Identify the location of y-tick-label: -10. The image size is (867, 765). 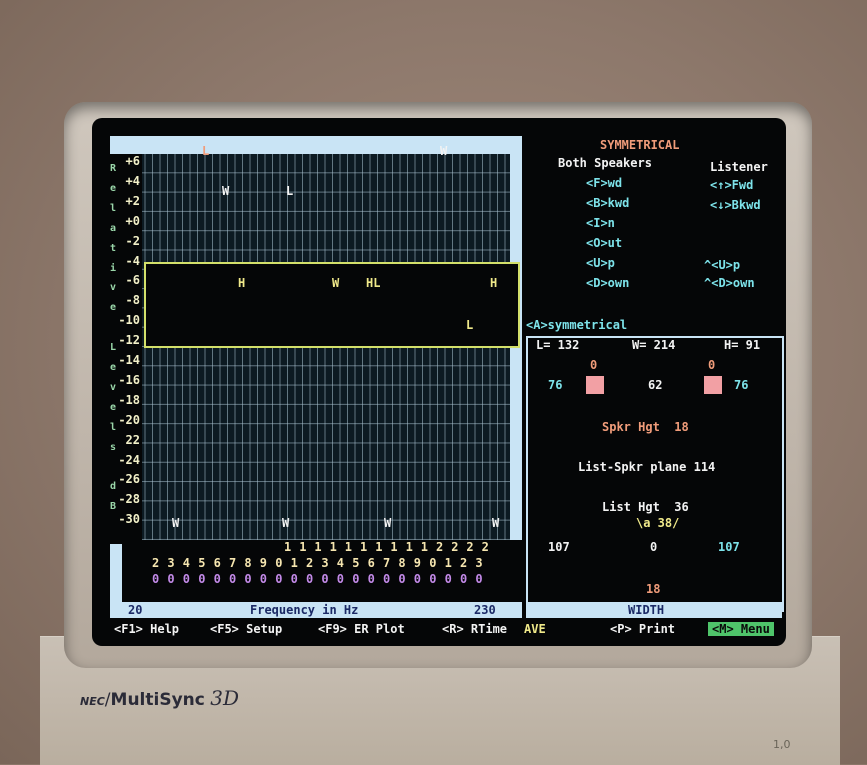
(129, 320).